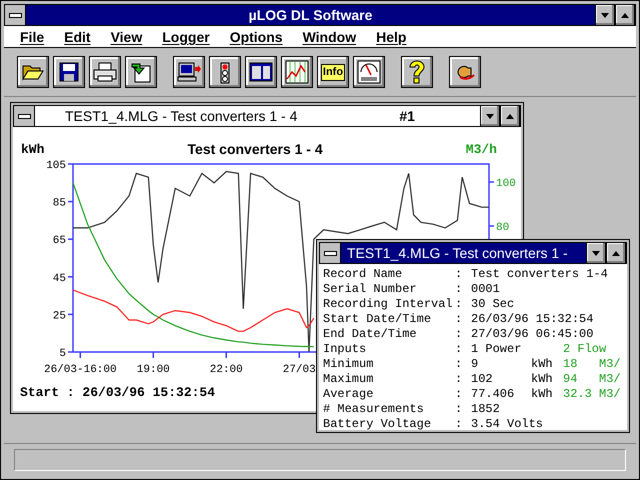  What do you see at coordinates (299, 370) in the screenshot?
I see `x-tick-label: 27/03` at bounding box center [299, 370].